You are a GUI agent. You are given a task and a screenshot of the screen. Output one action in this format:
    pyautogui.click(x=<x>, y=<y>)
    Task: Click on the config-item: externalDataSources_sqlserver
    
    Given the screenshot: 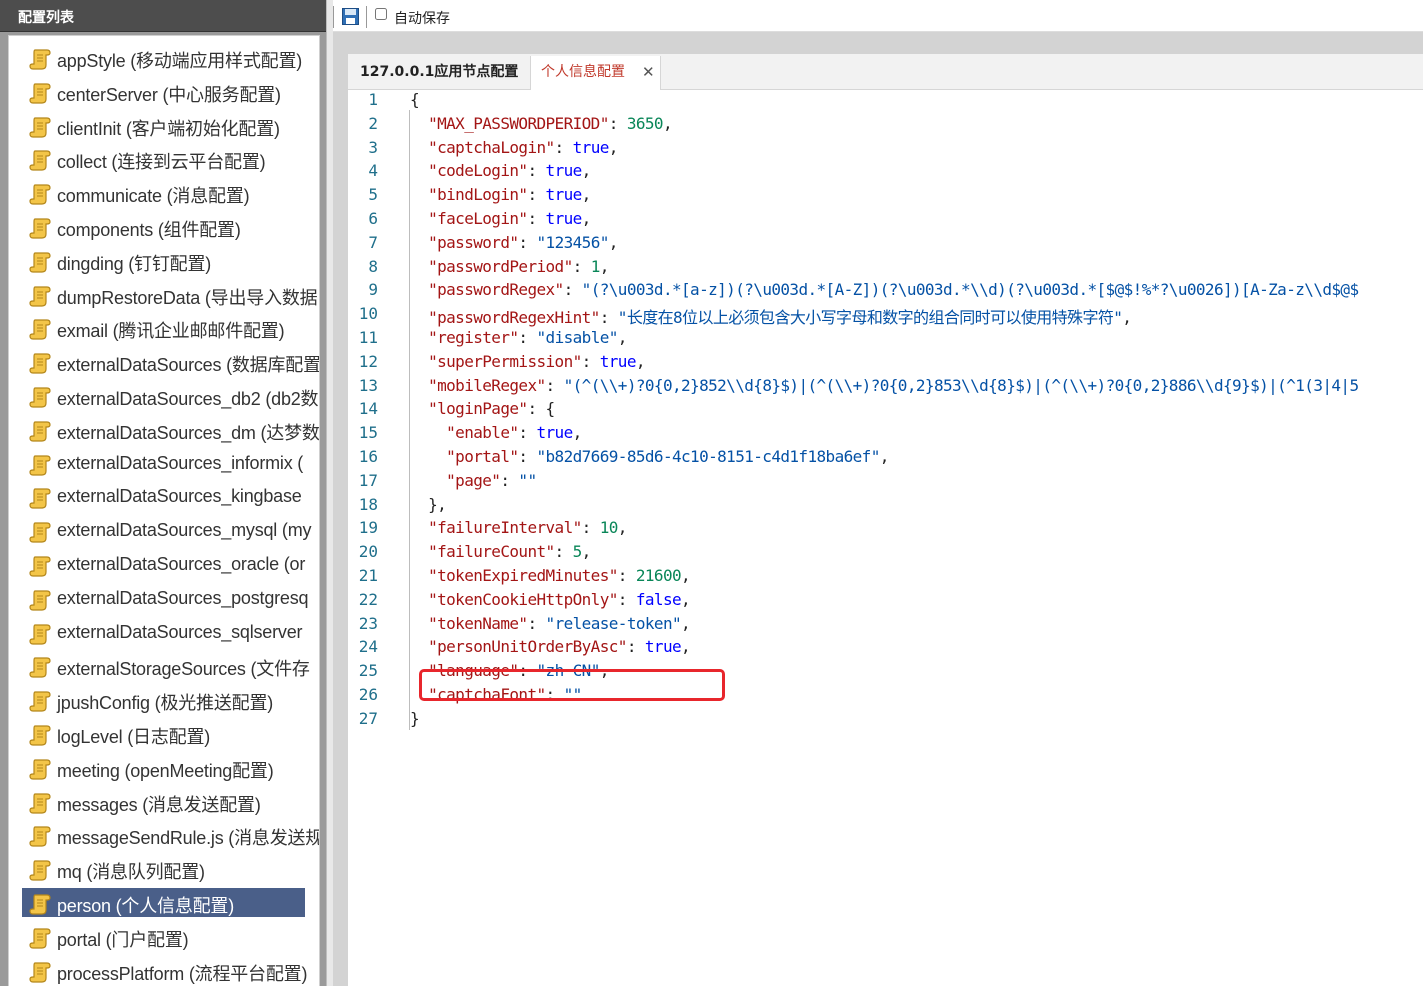 What is the action you would take?
    pyautogui.click(x=164, y=634)
    